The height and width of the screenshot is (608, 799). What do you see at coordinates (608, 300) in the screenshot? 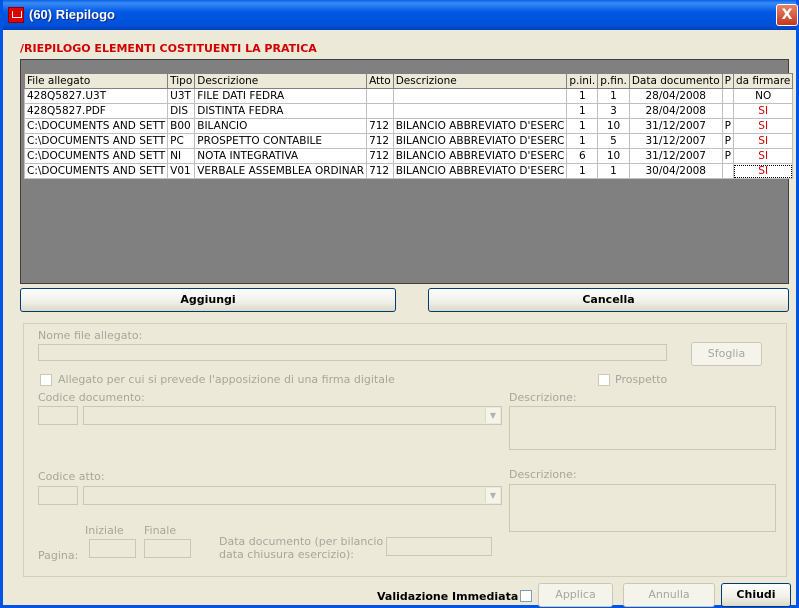
I see `delete-button: Cancella` at bounding box center [608, 300].